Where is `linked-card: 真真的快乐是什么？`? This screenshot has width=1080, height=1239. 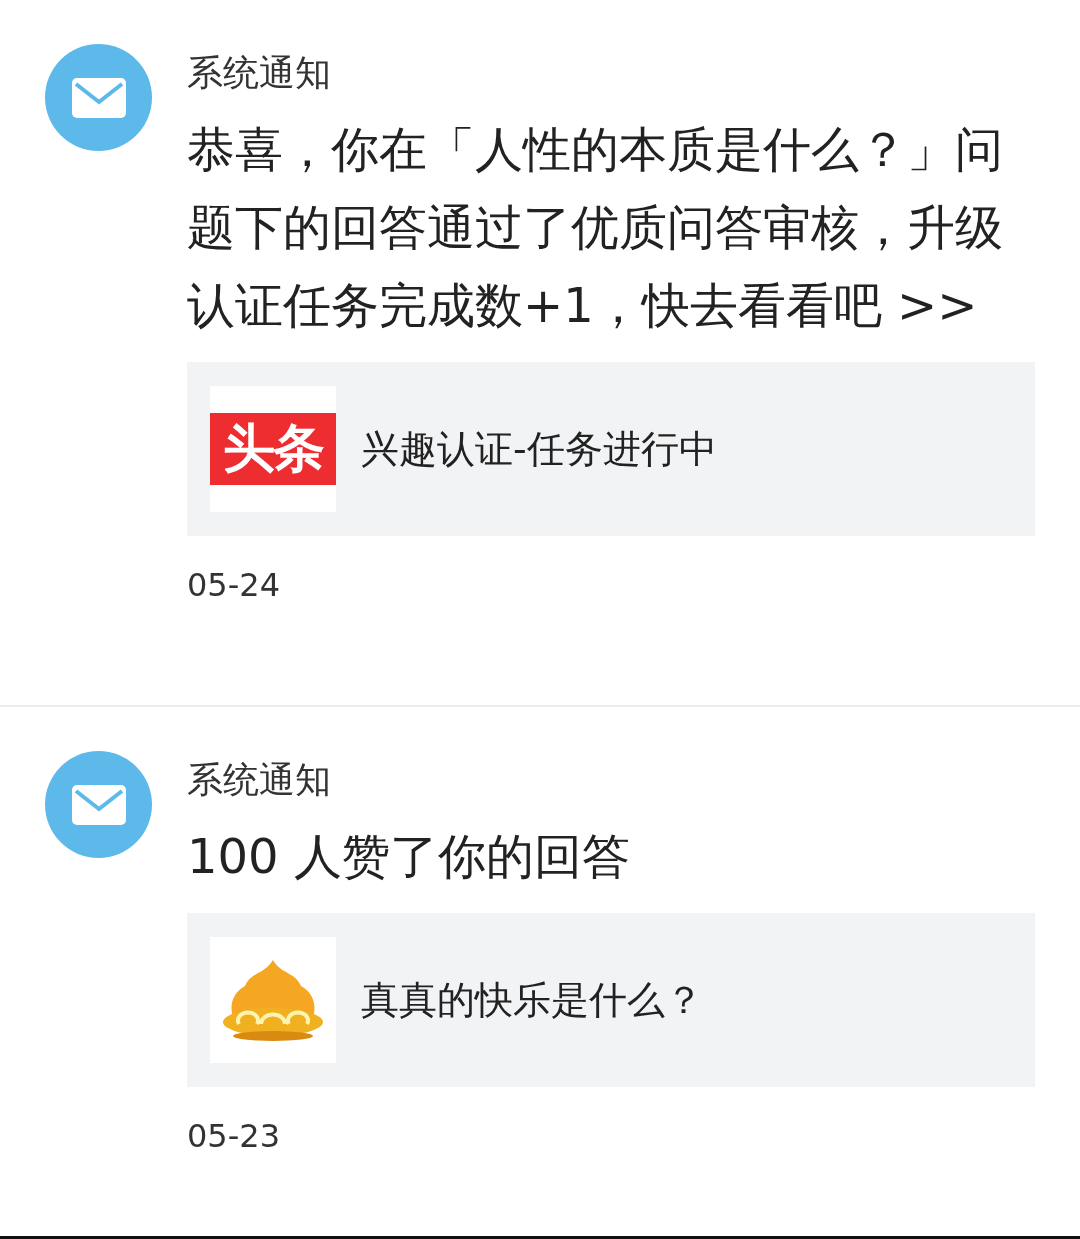 linked-card: 真真的快乐是什么？ is located at coordinates (611, 1000).